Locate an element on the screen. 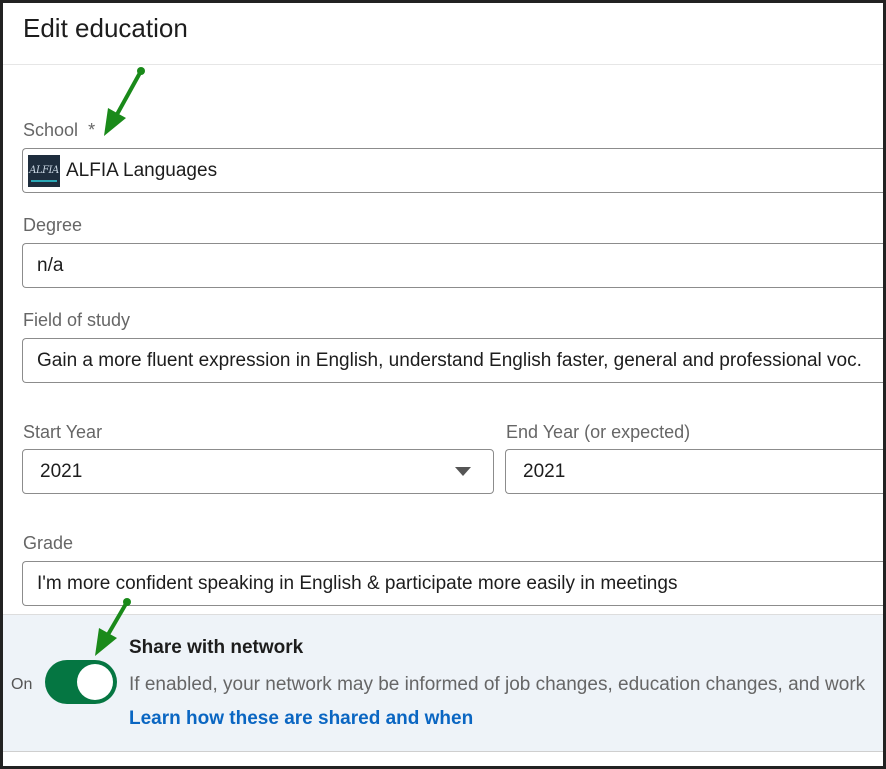  school-logo-text: ALFIA is located at coordinates (44, 170).